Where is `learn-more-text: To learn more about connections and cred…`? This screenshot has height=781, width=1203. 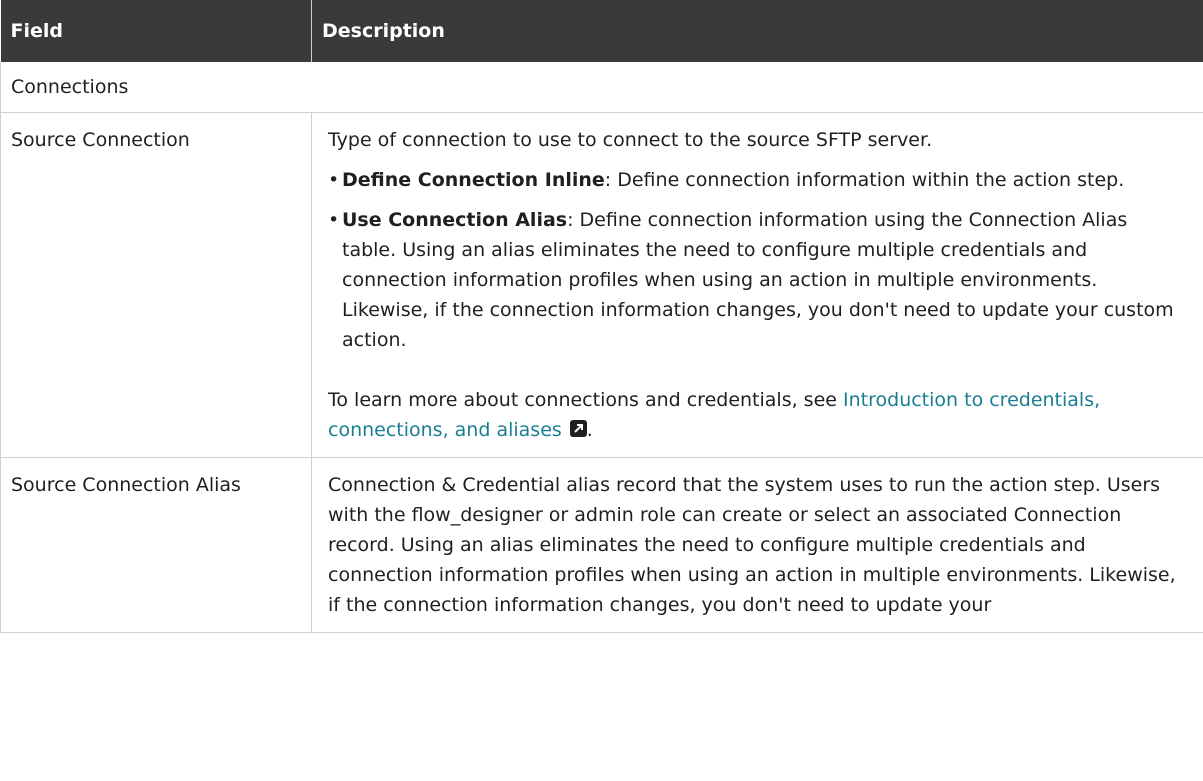 learn-more-text: To learn more about connections and cred… is located at coordinates (756, 415).